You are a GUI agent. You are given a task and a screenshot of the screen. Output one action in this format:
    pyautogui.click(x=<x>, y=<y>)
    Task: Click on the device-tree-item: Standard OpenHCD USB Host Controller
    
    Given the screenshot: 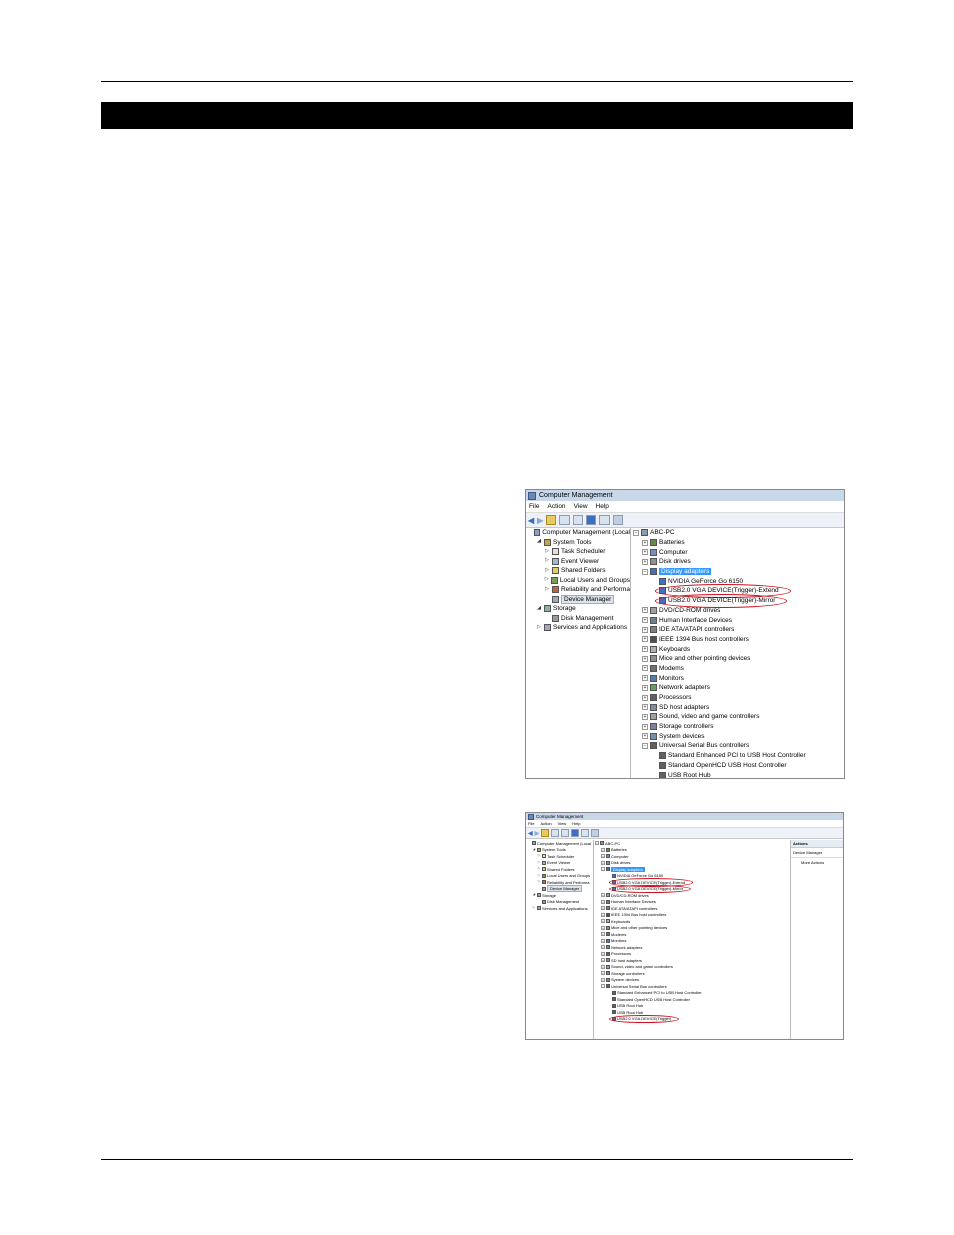 What is the action you would take?
    pyautogui.click(x=737, y=766)
    